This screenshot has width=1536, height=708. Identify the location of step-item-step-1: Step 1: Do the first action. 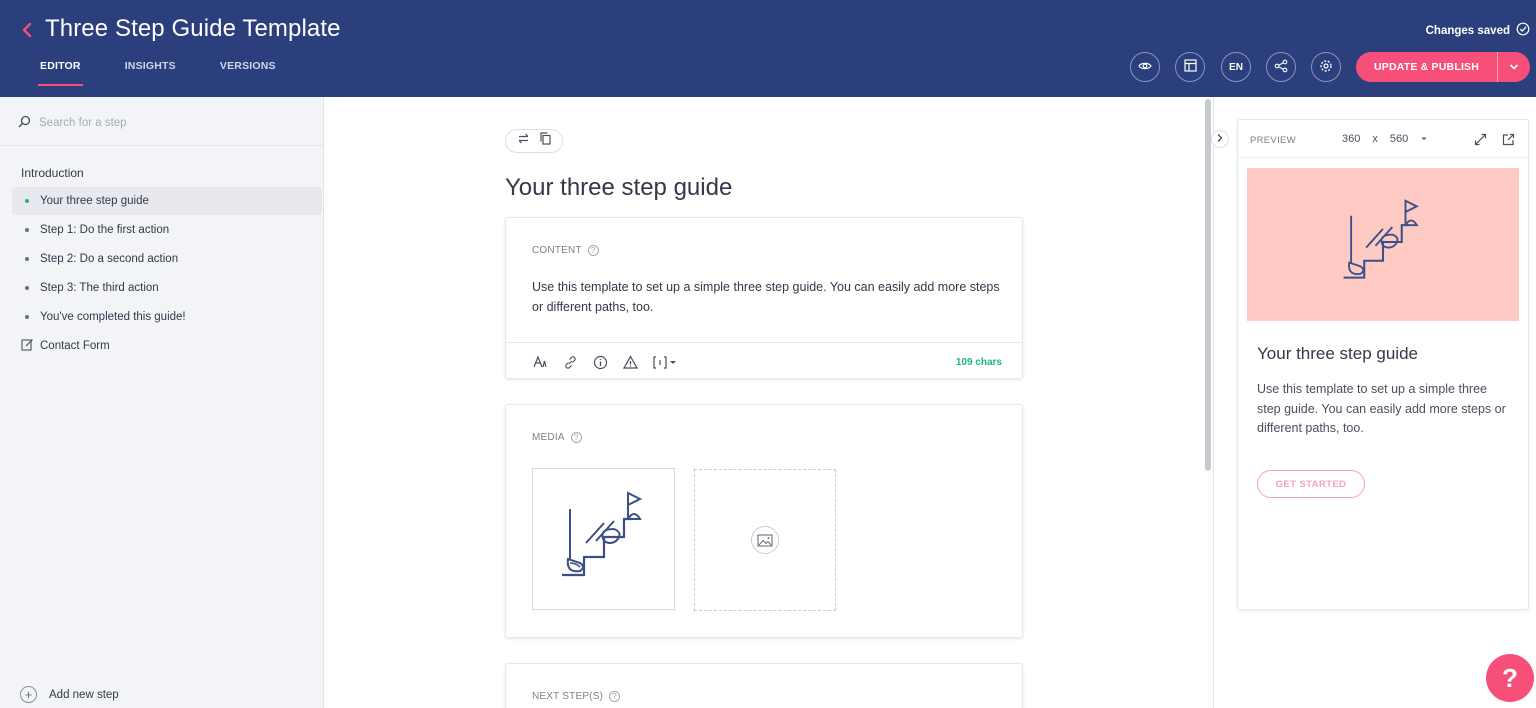
(167, 230).